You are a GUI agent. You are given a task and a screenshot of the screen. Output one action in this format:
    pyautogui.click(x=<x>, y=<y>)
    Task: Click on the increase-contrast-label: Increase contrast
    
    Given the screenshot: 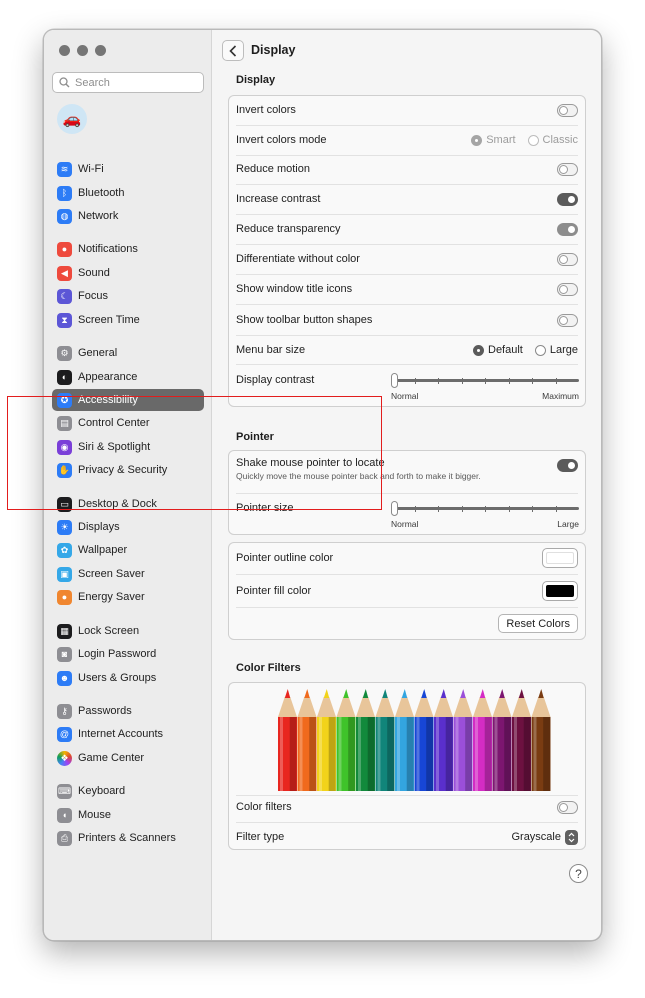 What is the action you would take?
    pyautogui.click(x=278, y=199)
    